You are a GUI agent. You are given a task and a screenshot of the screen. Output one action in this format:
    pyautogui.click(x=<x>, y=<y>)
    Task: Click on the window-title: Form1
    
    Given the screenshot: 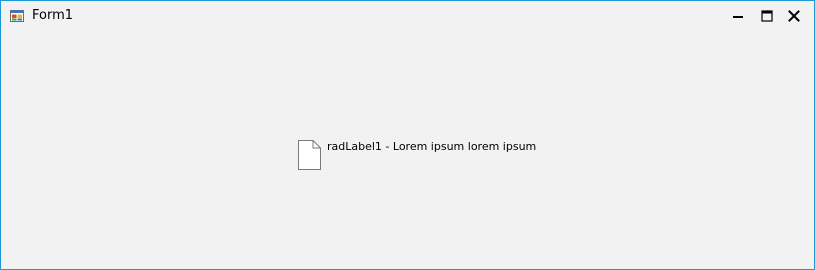 What is the action you would take?
    pyautogui.click(x=53, y=15)
    